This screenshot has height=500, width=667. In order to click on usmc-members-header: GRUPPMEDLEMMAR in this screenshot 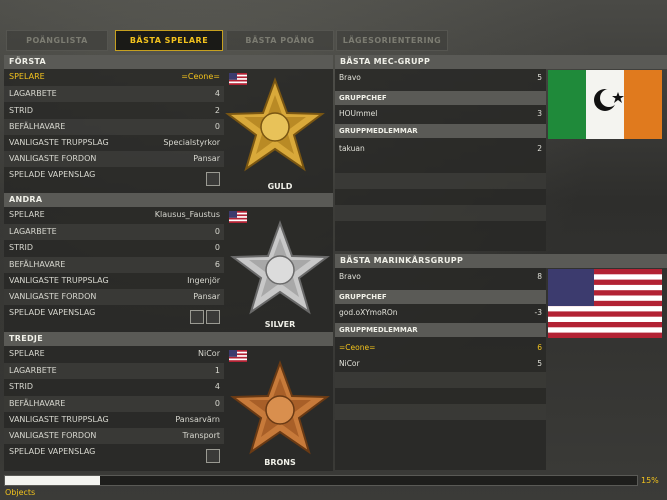, I will do `click(440, 330)`.